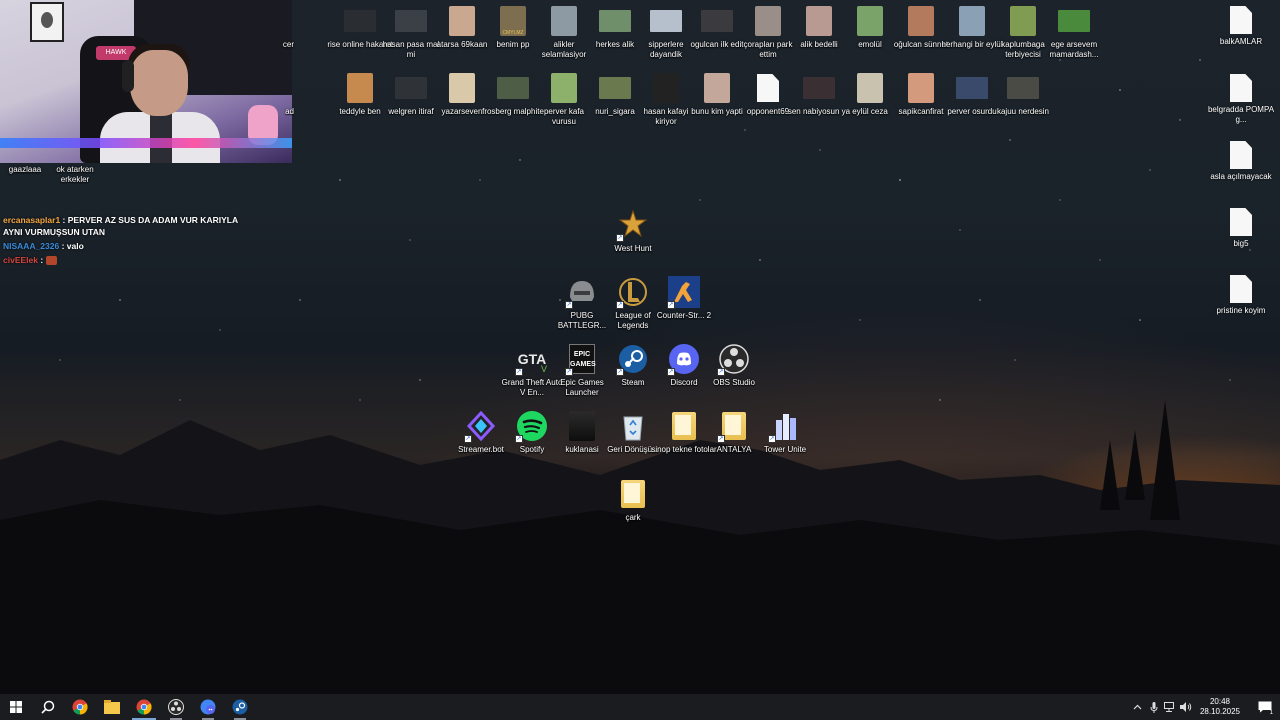 Image resolution: width=1280 pixels, height=720 pixels. I want to click on notification-center-button: 1, so click(1265, 707).